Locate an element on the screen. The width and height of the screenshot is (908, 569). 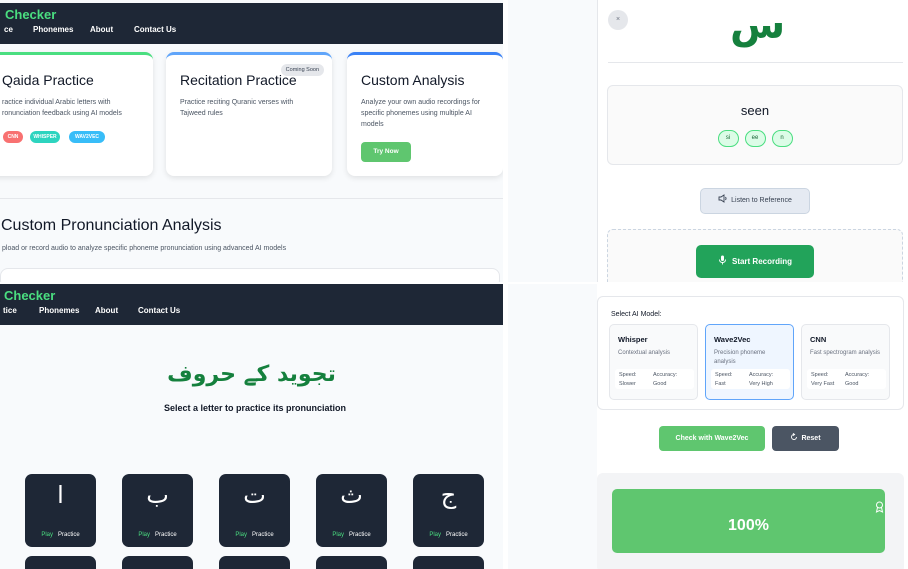
navbar: Checker tice Phonemes About Contact Us is located at coordinates (251, 304).